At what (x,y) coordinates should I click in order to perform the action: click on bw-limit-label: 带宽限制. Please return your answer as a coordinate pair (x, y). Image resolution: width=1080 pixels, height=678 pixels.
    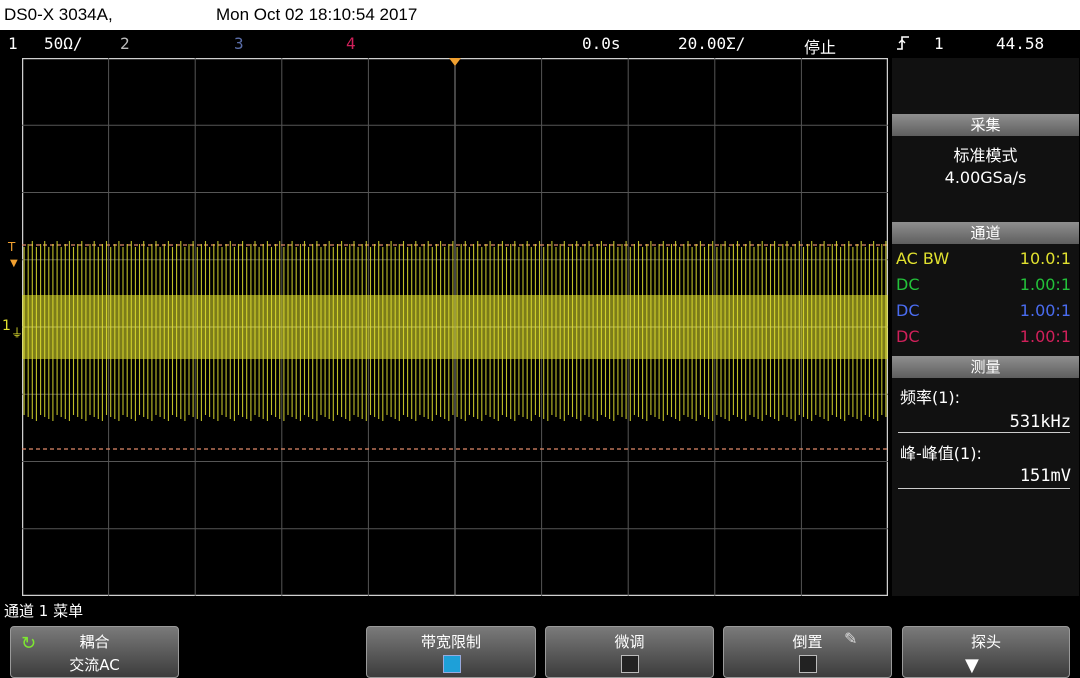
    Looking at the image, I should click on (450, 642).